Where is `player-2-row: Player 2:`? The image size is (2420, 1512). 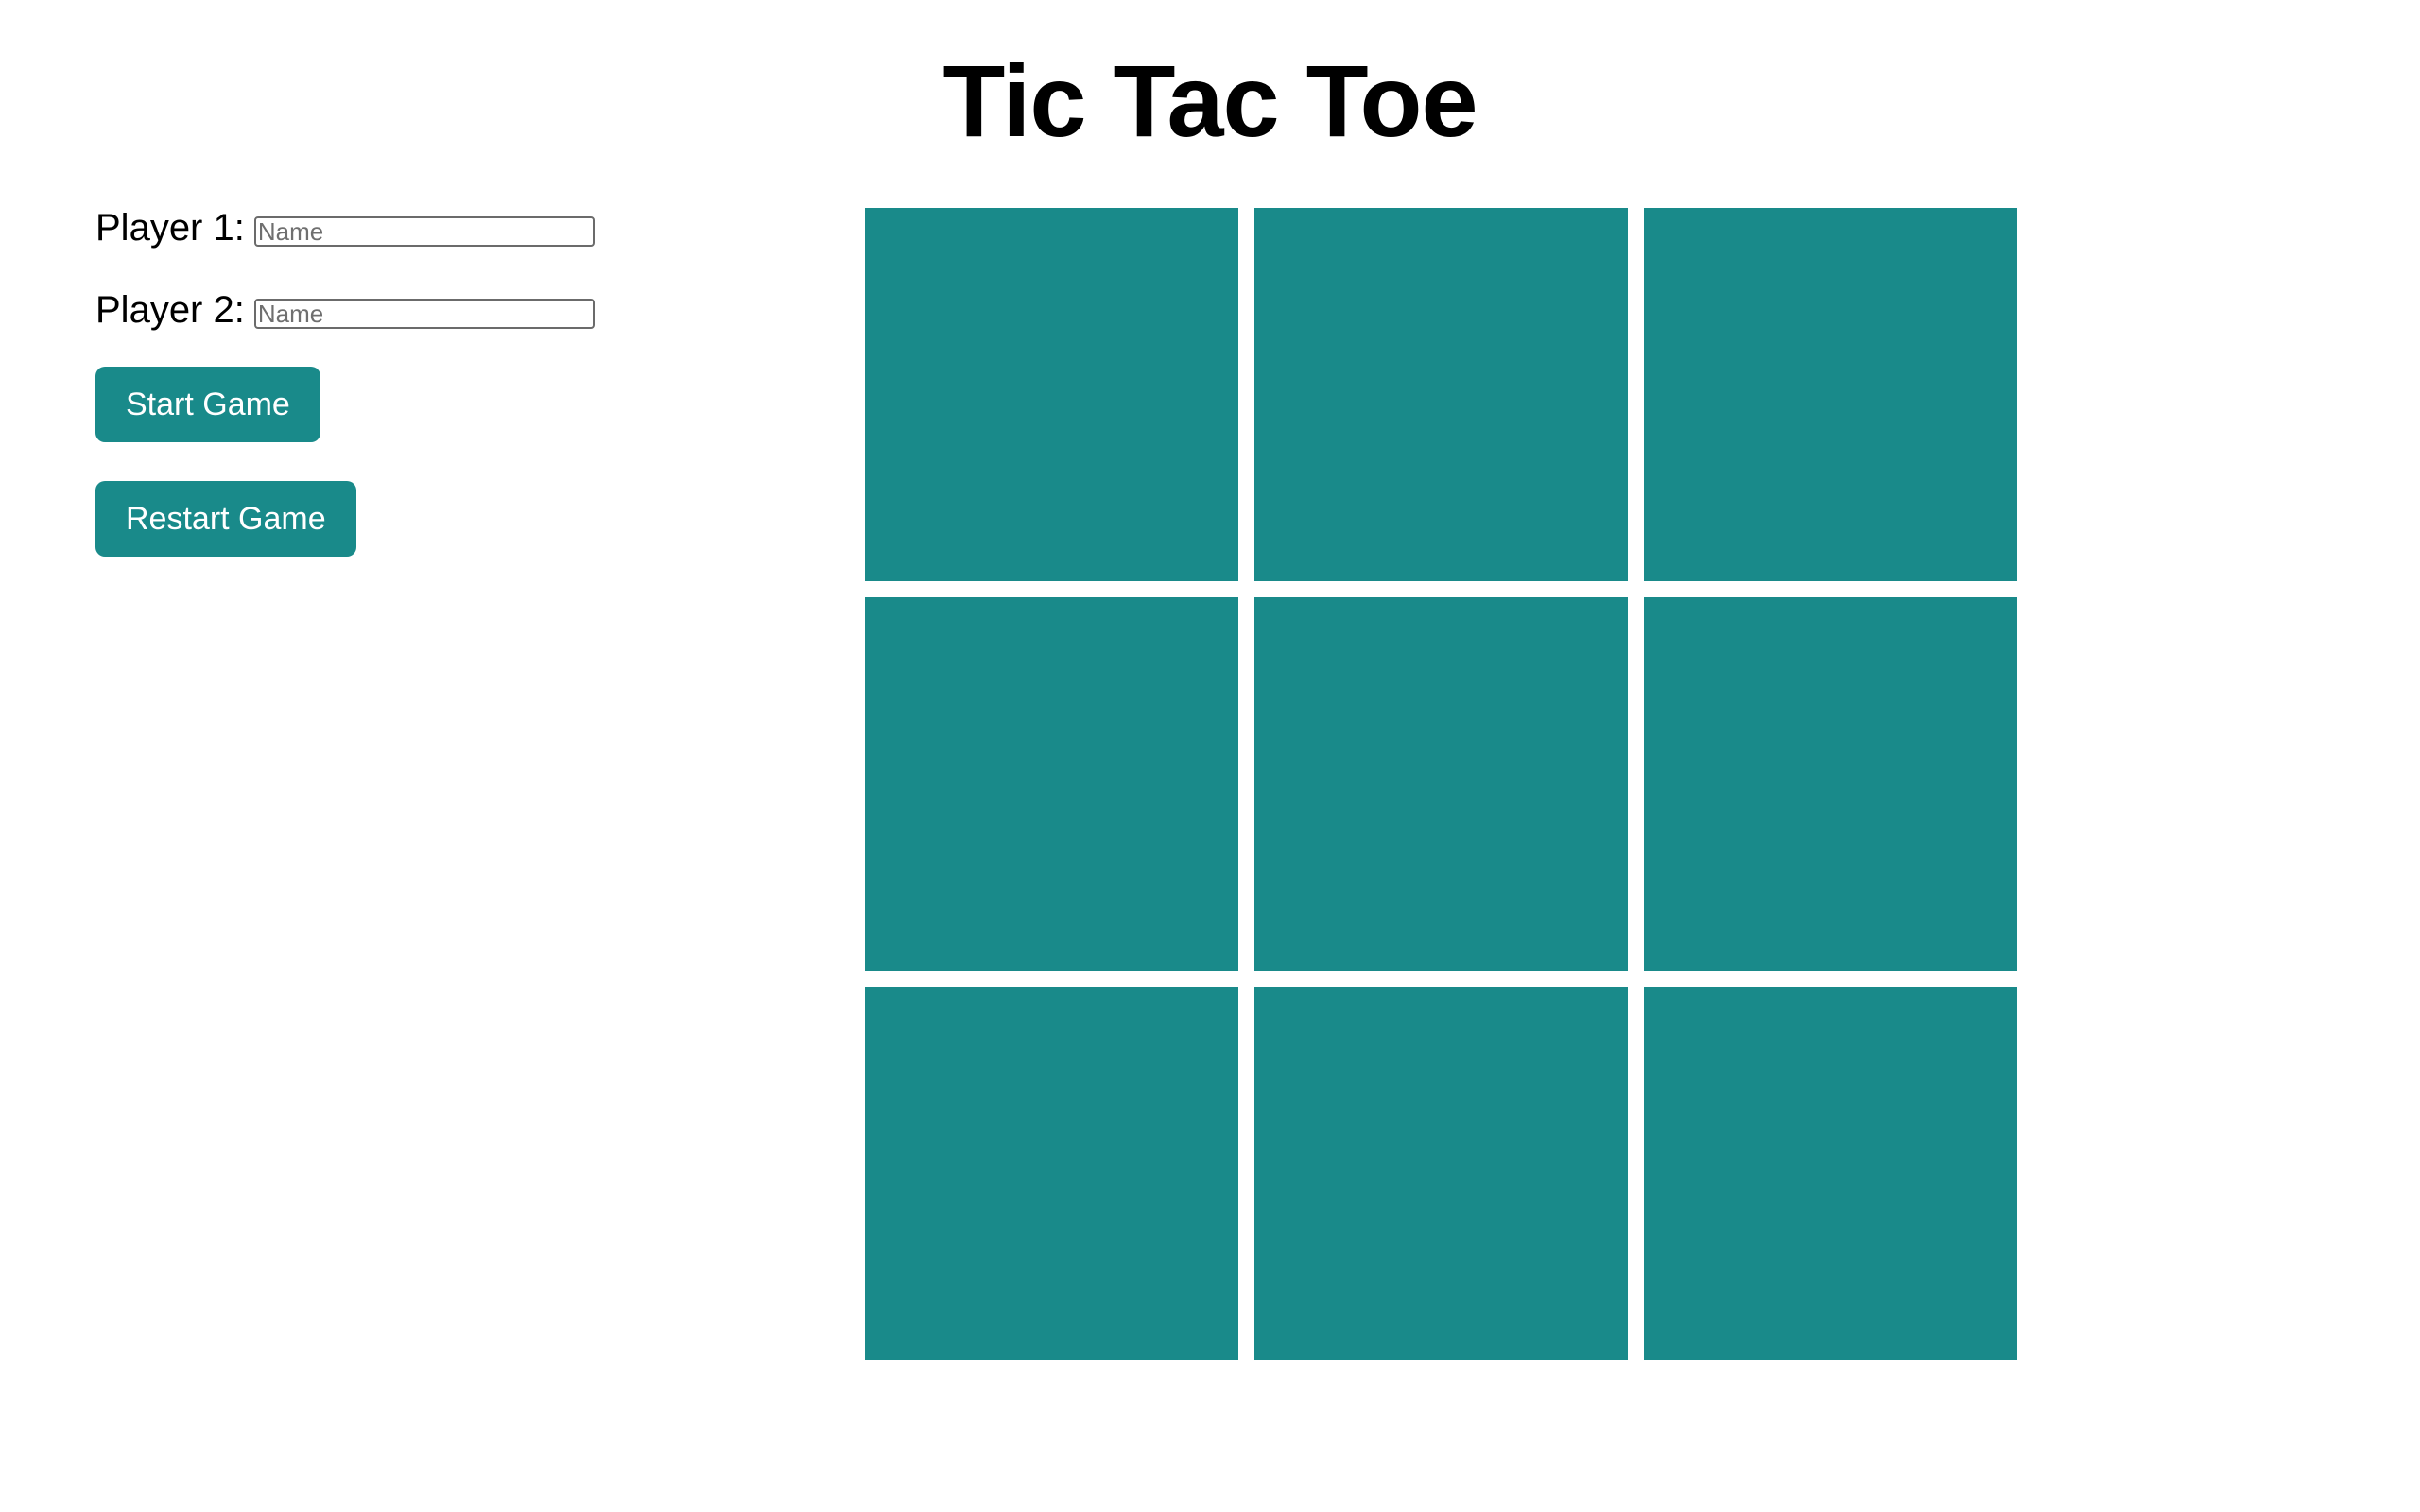 player-2-row: Player 2: is located at coordinates (379, 309).